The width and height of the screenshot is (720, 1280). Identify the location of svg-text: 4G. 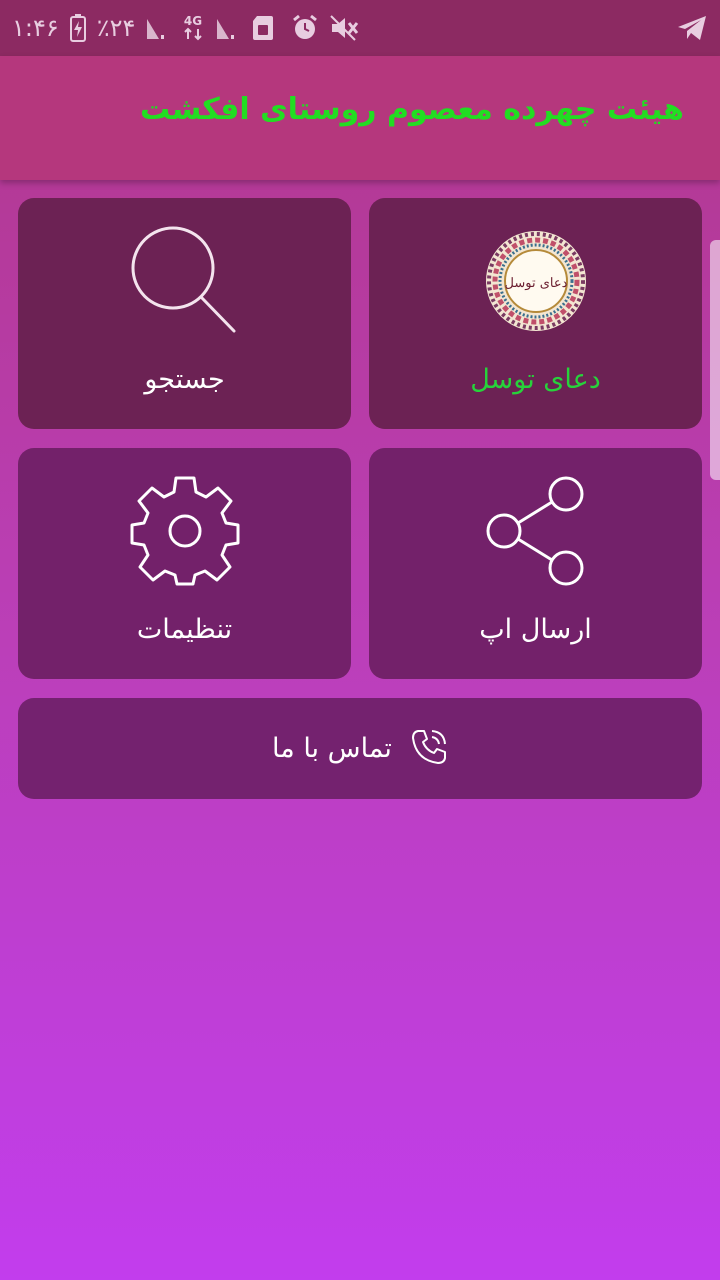
(193, 21).